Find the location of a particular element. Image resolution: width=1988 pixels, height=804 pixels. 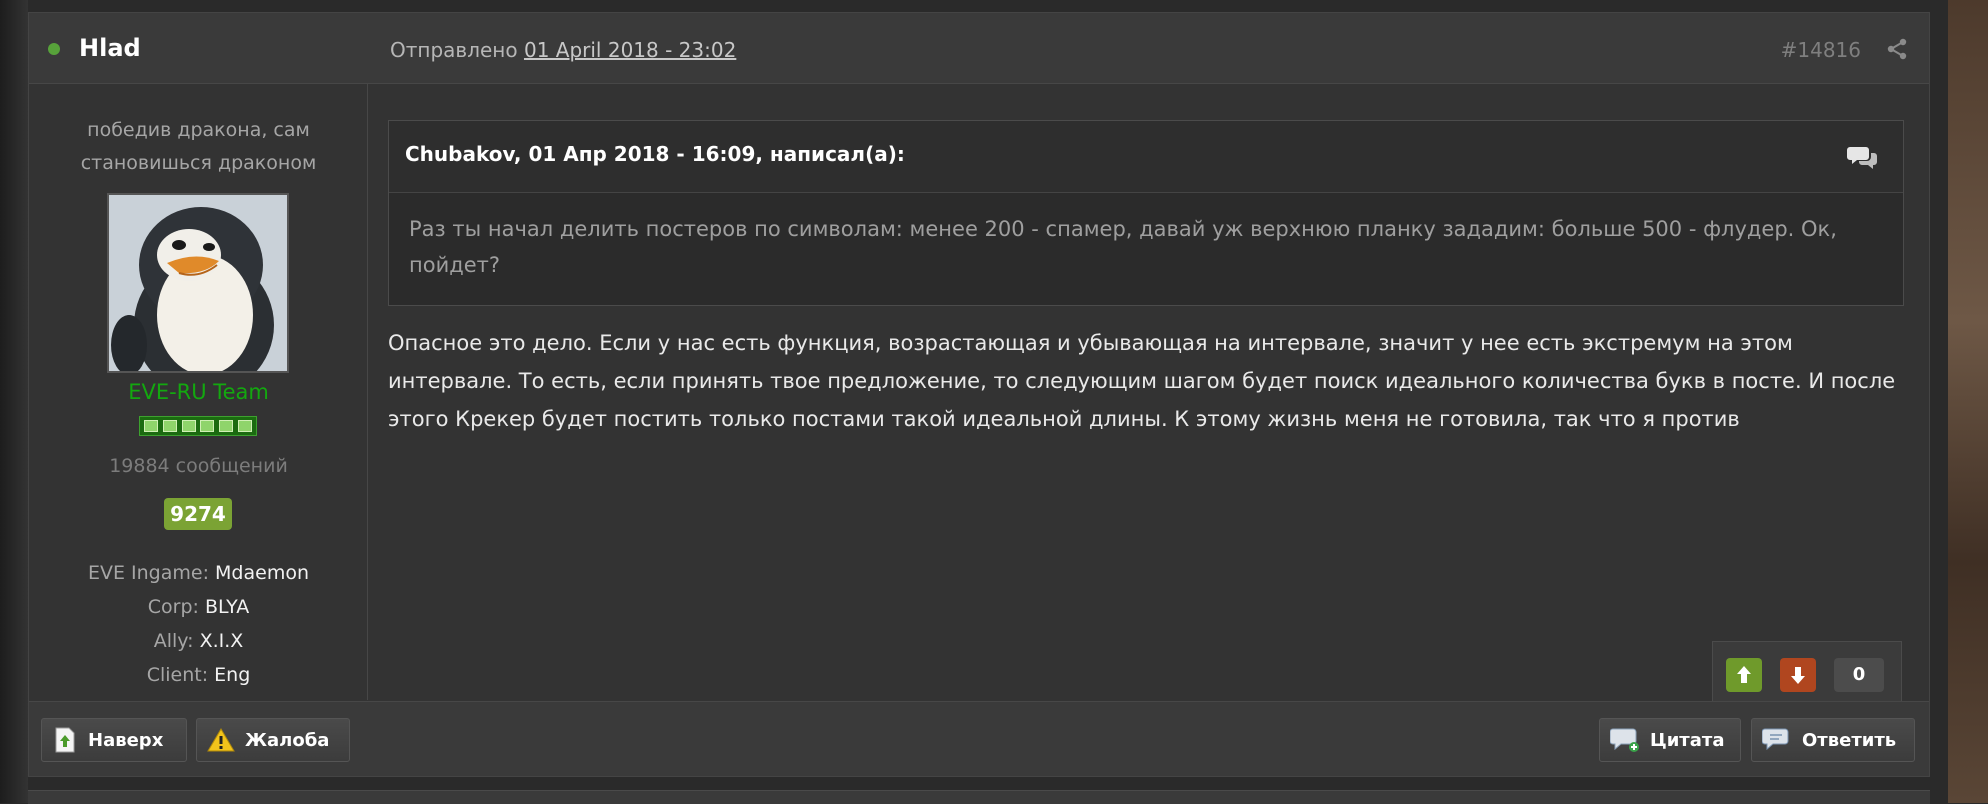

field-label: Client: is located at coordinates (177, 675).